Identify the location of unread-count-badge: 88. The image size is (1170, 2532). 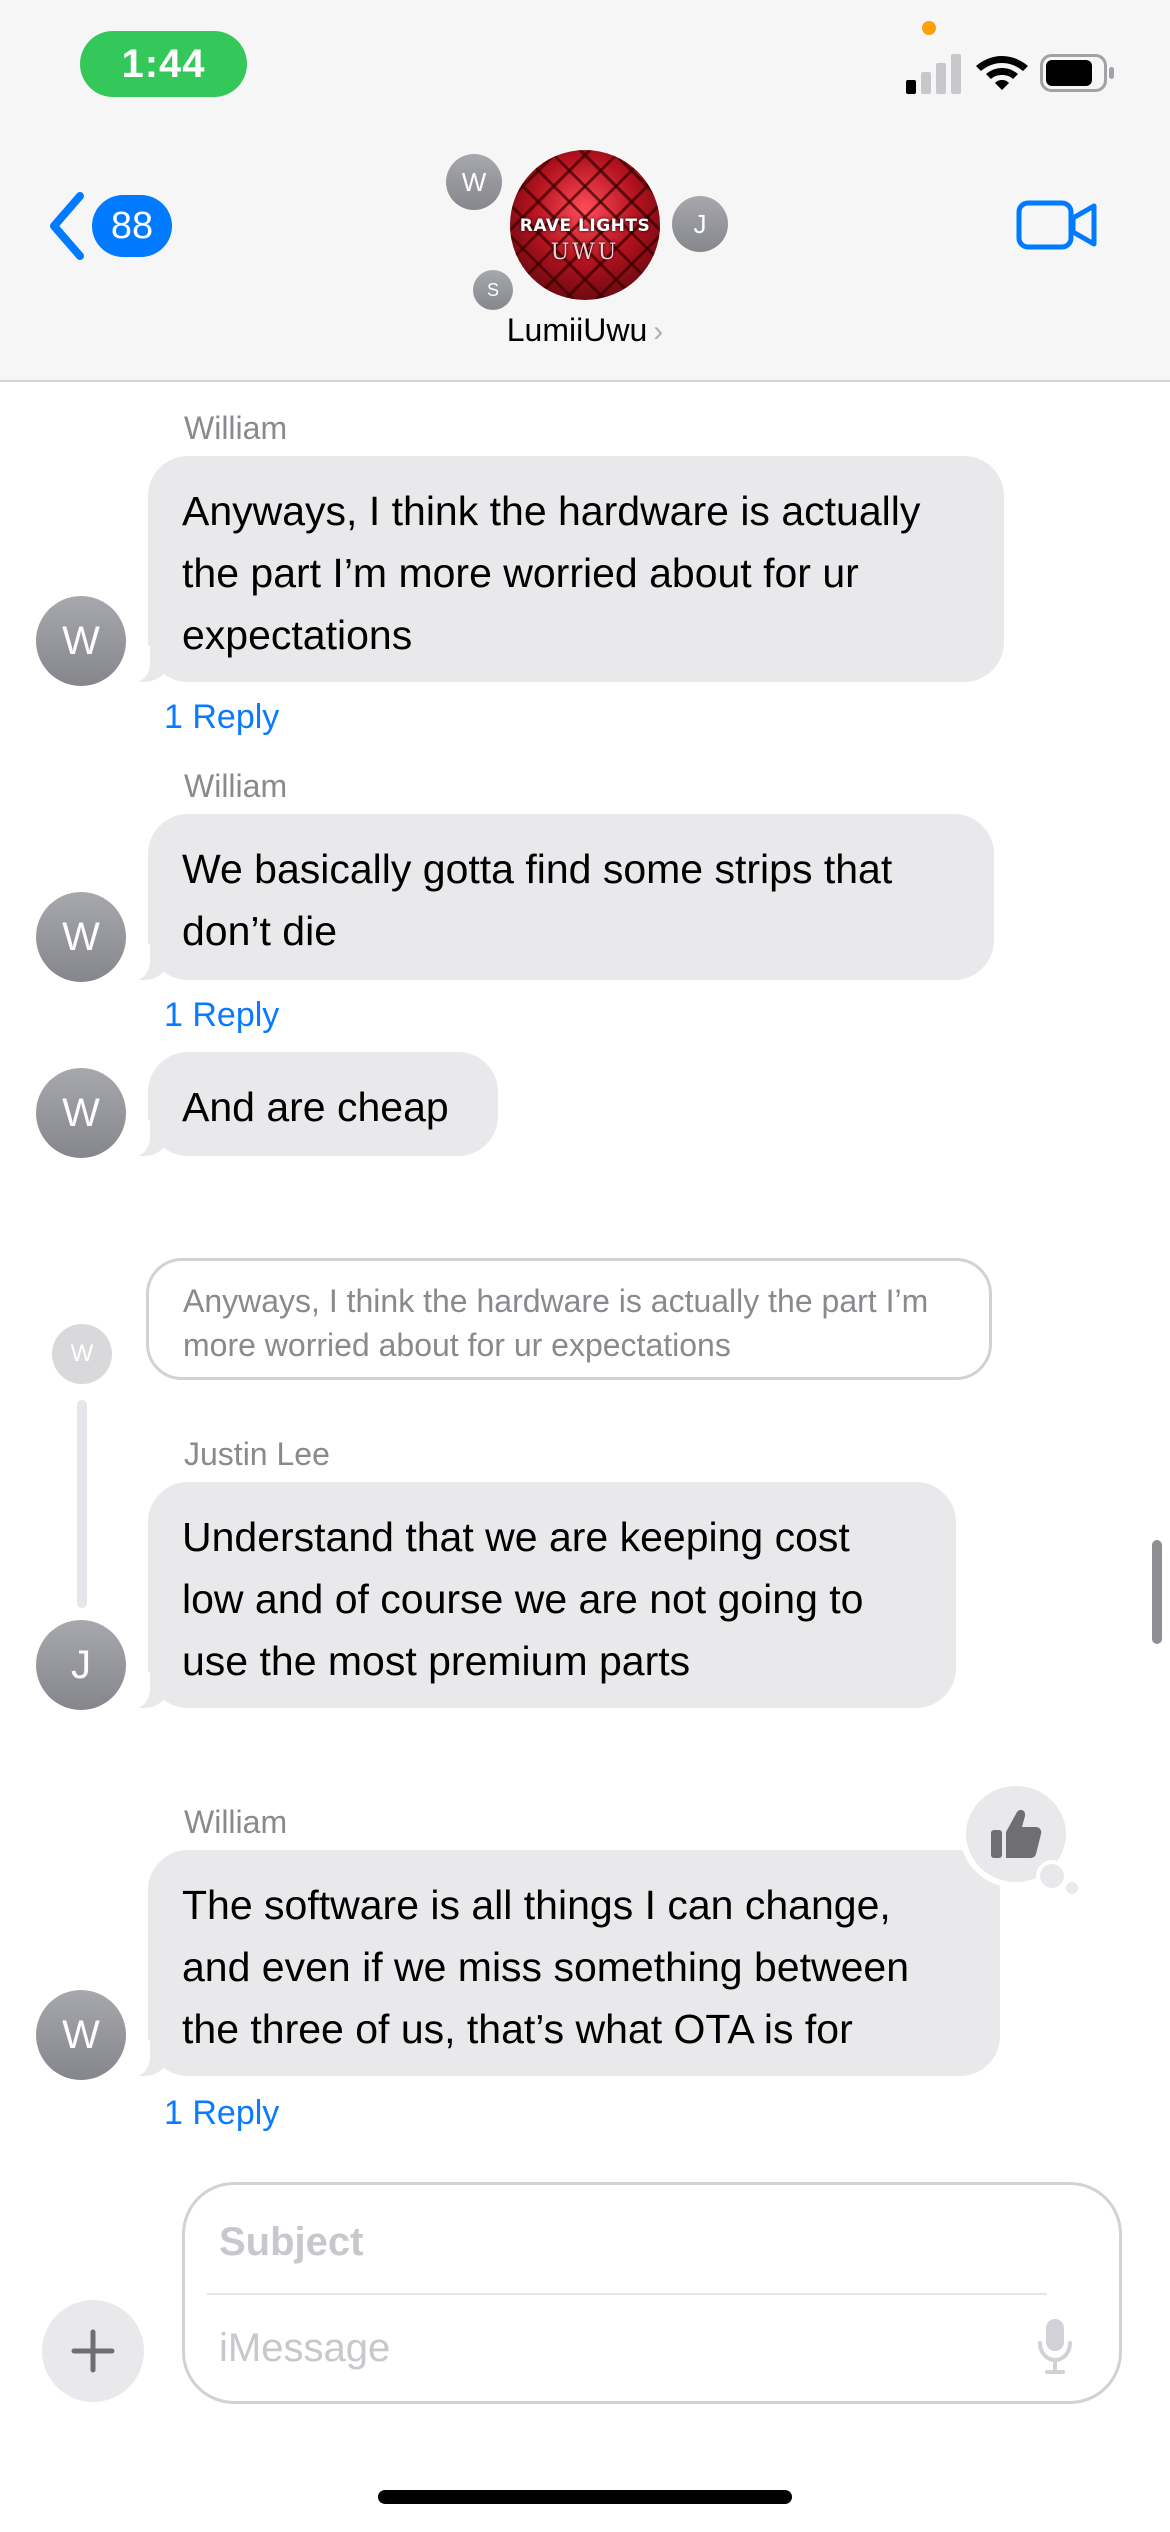
(132, 226).